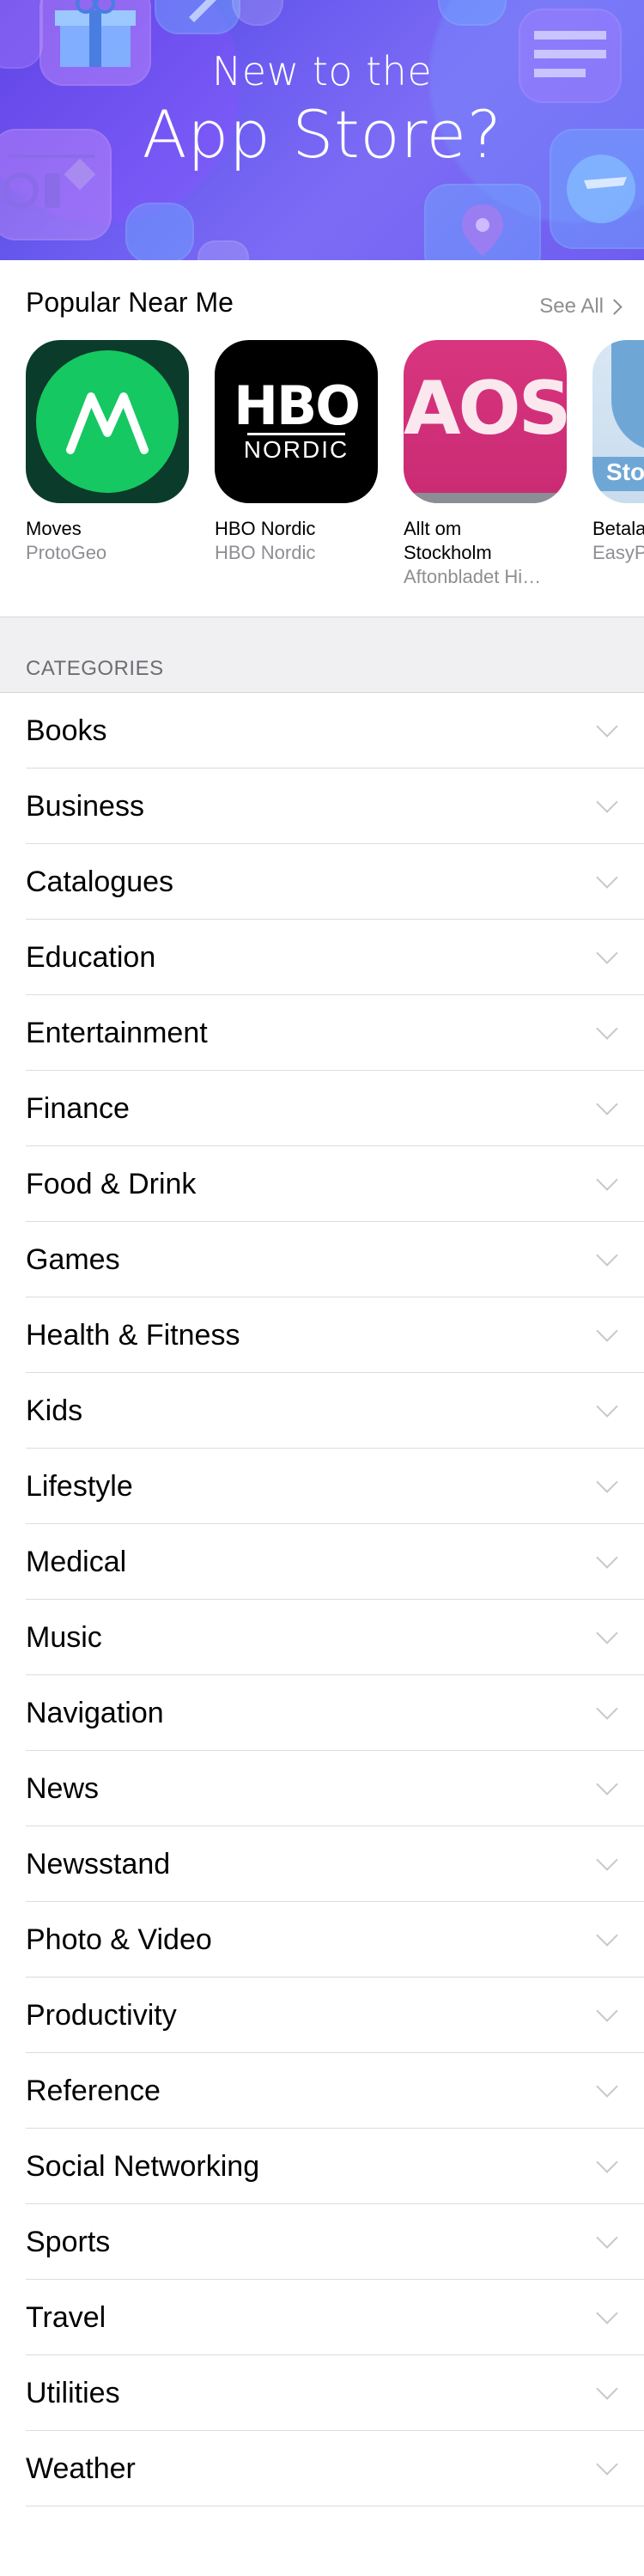  Describe the element at coordinates (81, 2468) in the screenshot. I see `category-label: Weather` at that location.